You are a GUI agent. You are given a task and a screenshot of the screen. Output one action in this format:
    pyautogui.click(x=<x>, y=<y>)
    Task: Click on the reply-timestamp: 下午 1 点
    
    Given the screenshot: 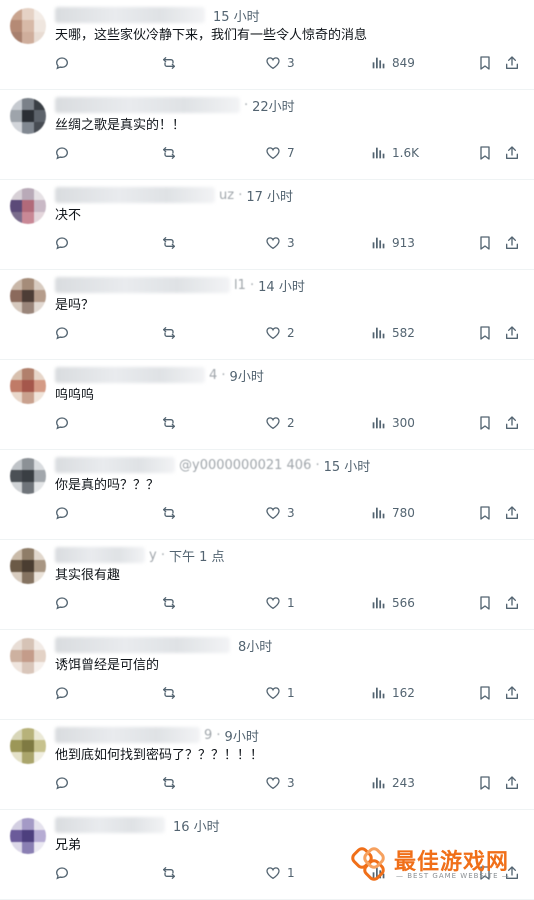 What is the action you would take?
    pyautogui.click(x=197, y=555)
    